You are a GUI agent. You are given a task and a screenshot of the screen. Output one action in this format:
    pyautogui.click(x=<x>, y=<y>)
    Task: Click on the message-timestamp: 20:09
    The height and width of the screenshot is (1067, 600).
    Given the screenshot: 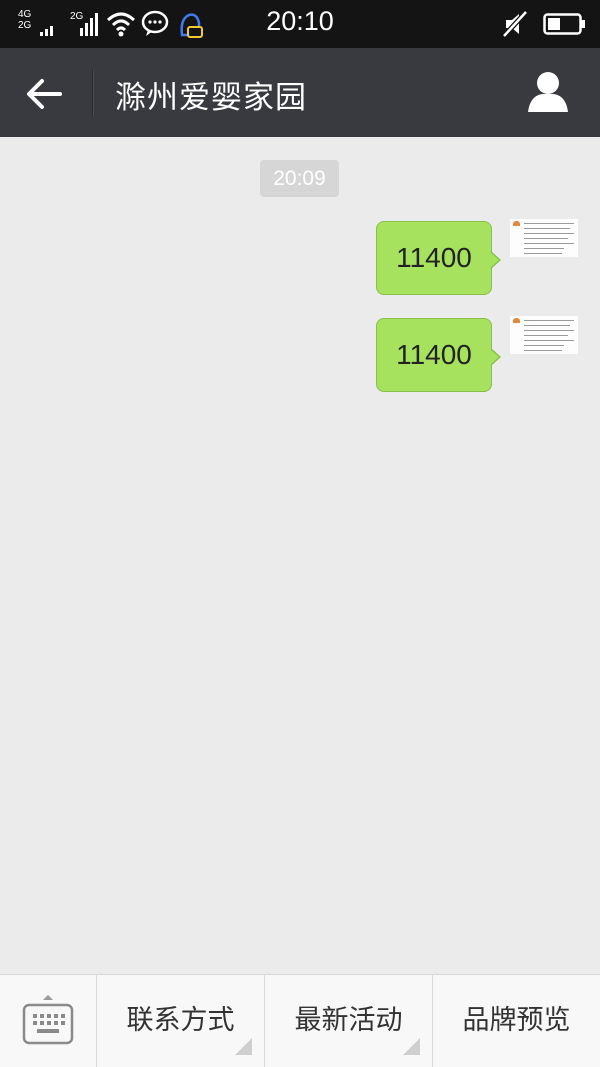 What is the action you would take?
    pyautogui.click(x=299, y=178)
    